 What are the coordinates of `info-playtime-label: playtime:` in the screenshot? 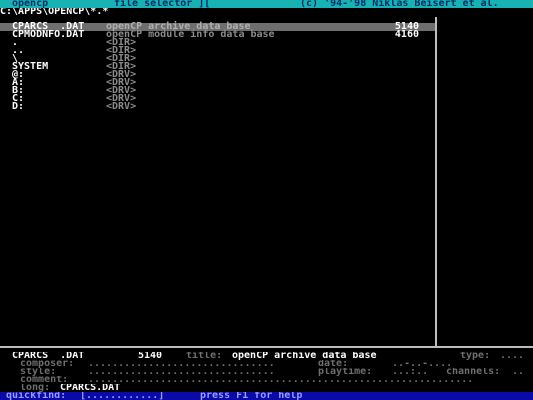 It's located at (345, 372).